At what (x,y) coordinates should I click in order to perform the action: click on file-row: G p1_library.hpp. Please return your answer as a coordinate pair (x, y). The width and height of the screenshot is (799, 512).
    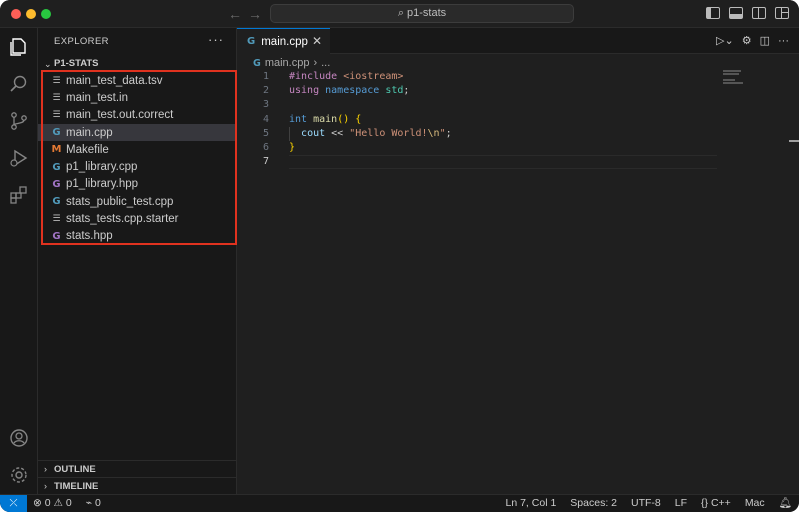
    Looking at the image, I should click on (137, 184).